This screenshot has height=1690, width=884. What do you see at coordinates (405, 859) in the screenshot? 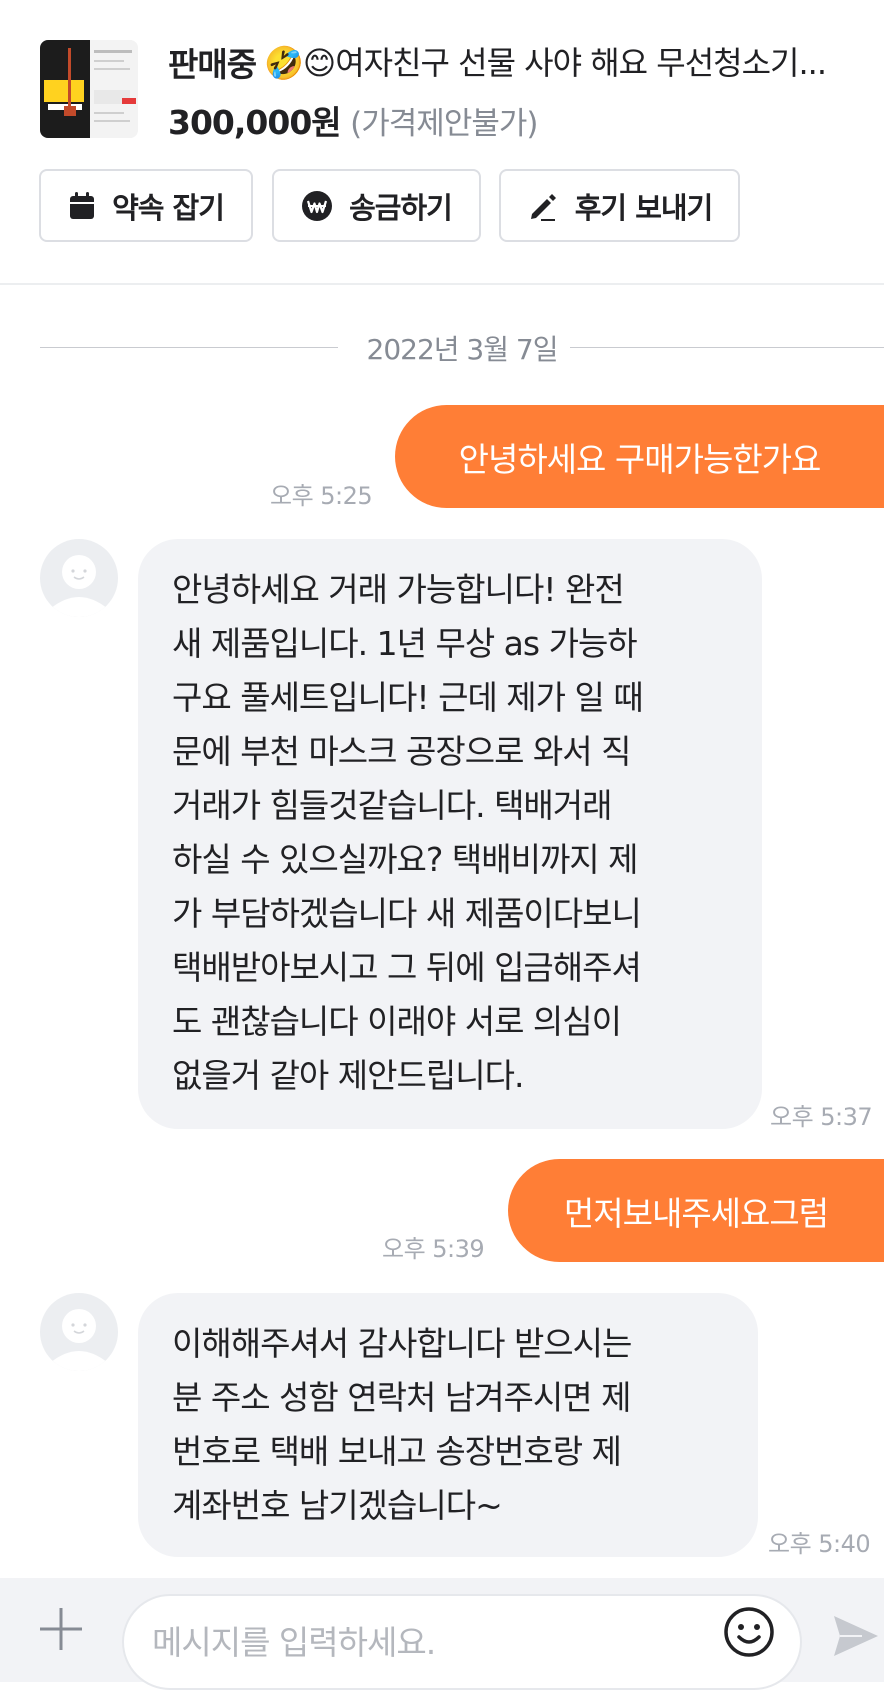
I see `message-line: 하실 수 있으실까요? 택배비까지 제` at bounding box center [405, 859].